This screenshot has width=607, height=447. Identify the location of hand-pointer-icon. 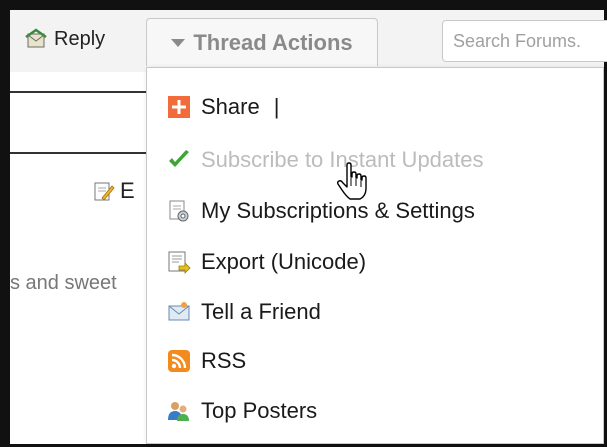
(351, 181).